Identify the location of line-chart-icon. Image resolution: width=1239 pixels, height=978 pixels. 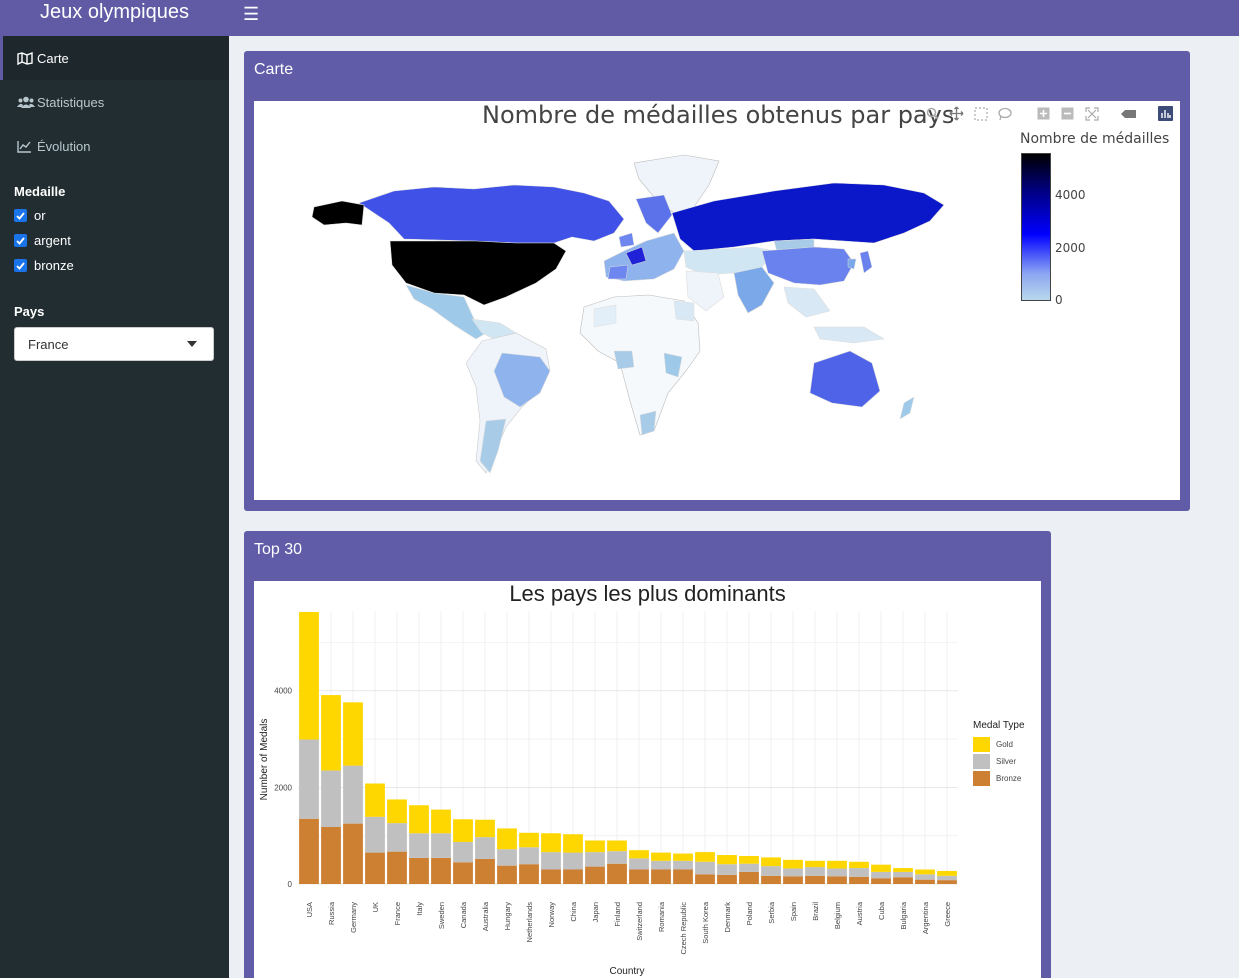
(26, 146).